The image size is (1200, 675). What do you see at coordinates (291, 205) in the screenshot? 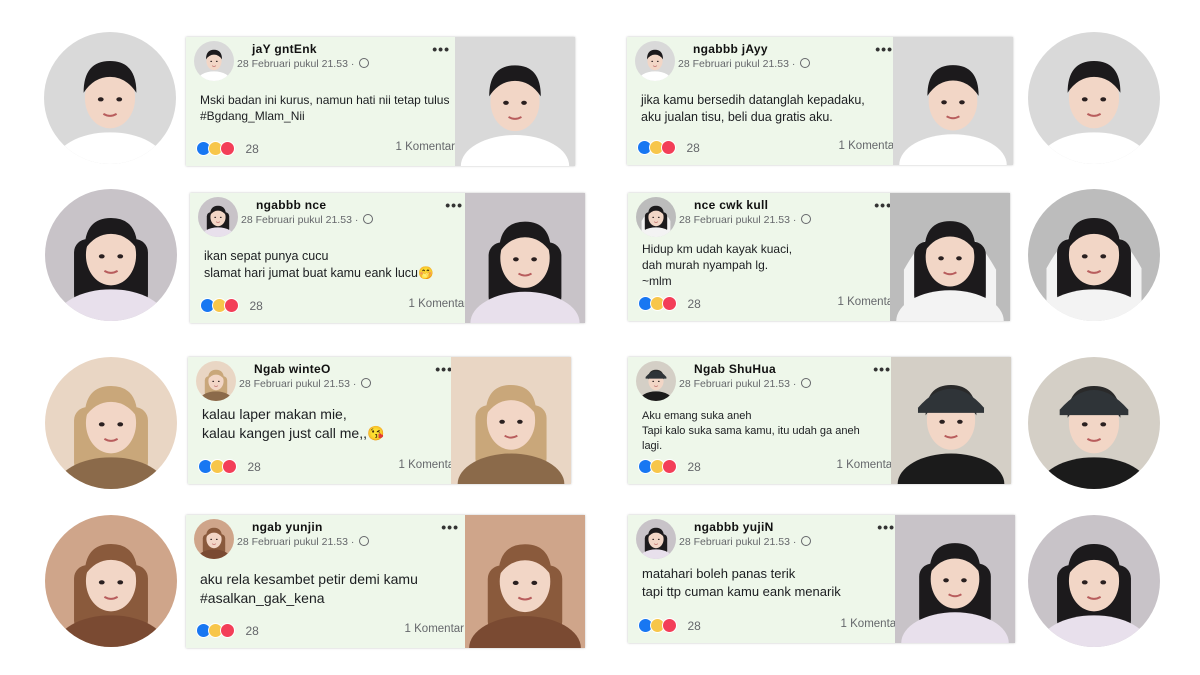
I see `post-author-name: ngabbb nce` at bounding box center [291, 205].